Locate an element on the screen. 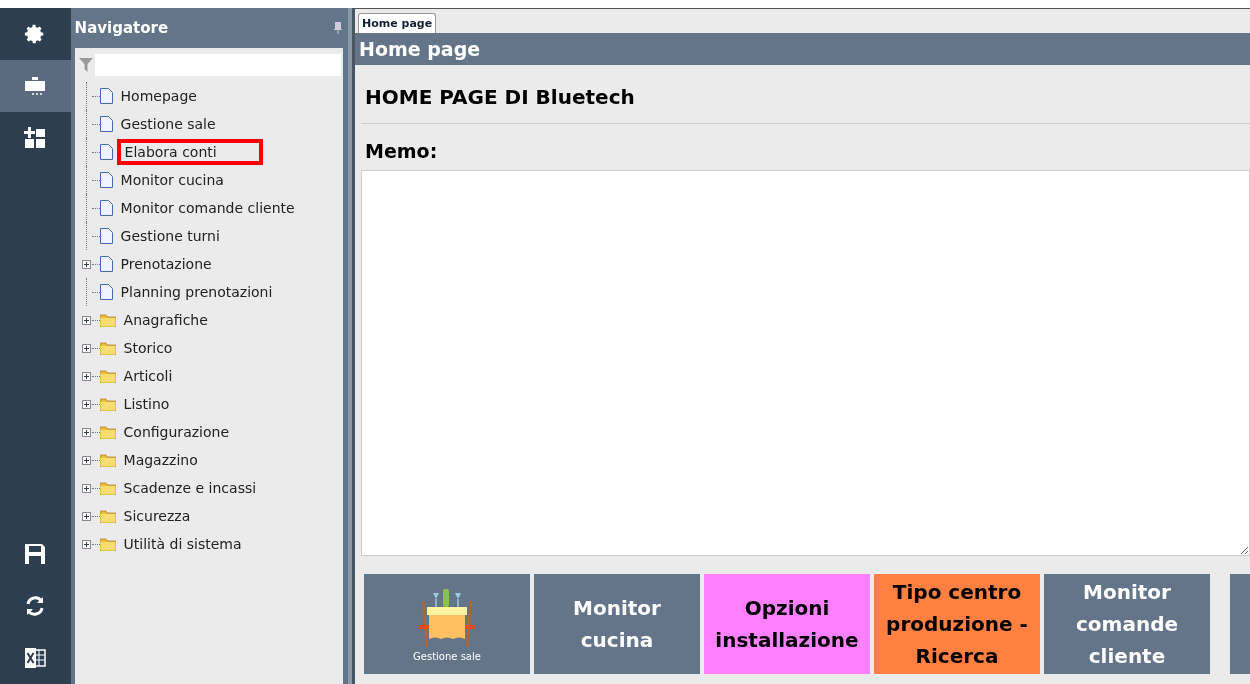 This screenshot has height=684, width=1250. add-grid-icon is located at coordinates (35, 138).